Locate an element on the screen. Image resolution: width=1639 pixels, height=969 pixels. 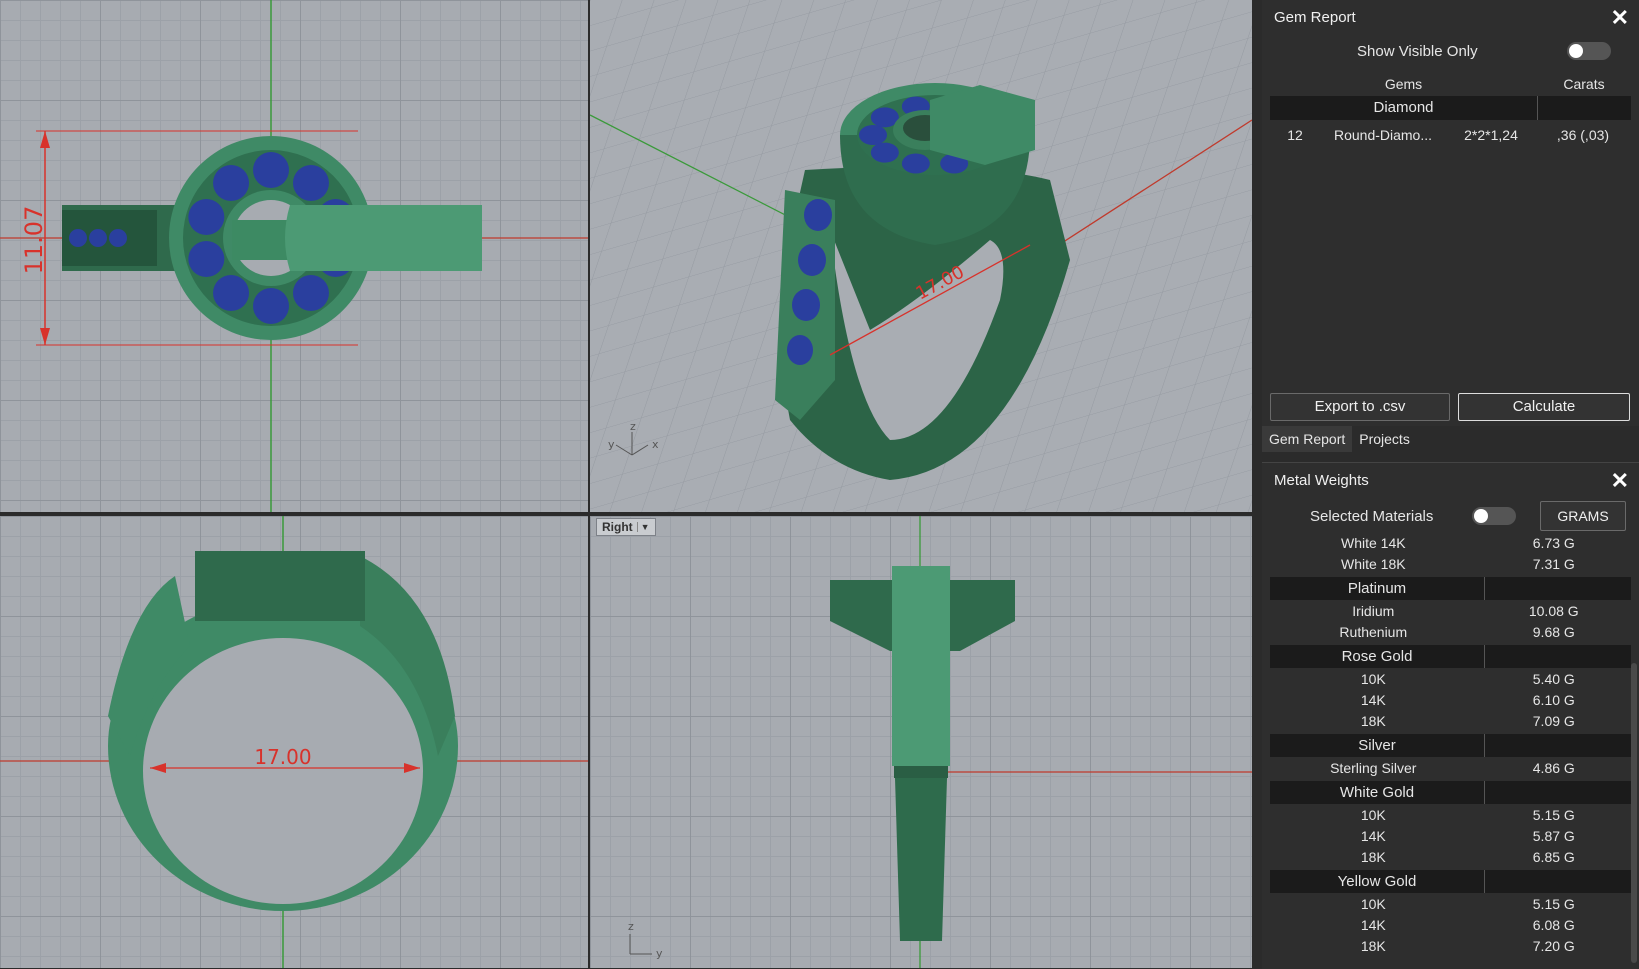
dimension-text-height: 11.07 is located at coordinates (34, 240).